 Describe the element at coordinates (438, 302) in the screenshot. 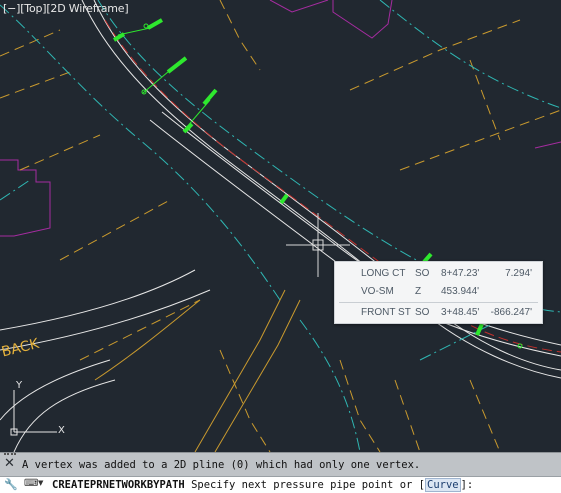

I see `tooltip-divider` at that location.